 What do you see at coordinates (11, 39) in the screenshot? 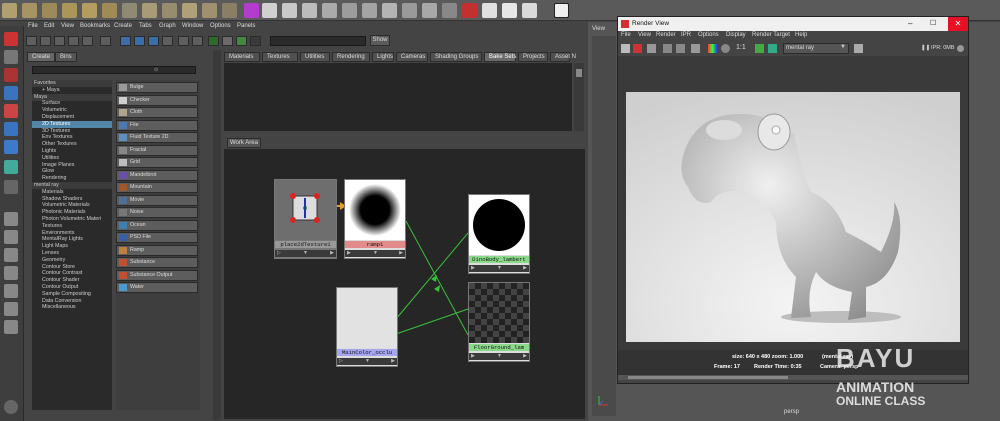
I see `select-tool-icon` at bounding box center [11, 39].